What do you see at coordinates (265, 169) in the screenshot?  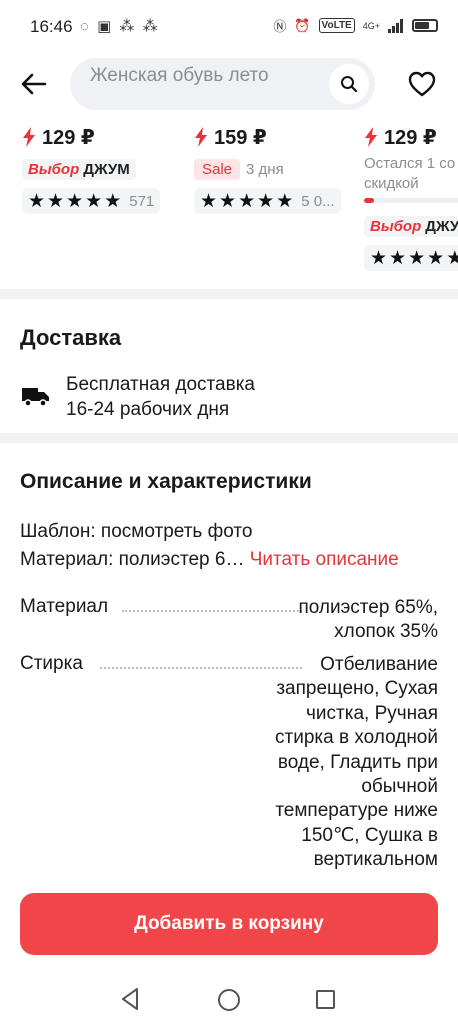 I see `sale-duration: 3 дня` at bounding box center [265, 169].